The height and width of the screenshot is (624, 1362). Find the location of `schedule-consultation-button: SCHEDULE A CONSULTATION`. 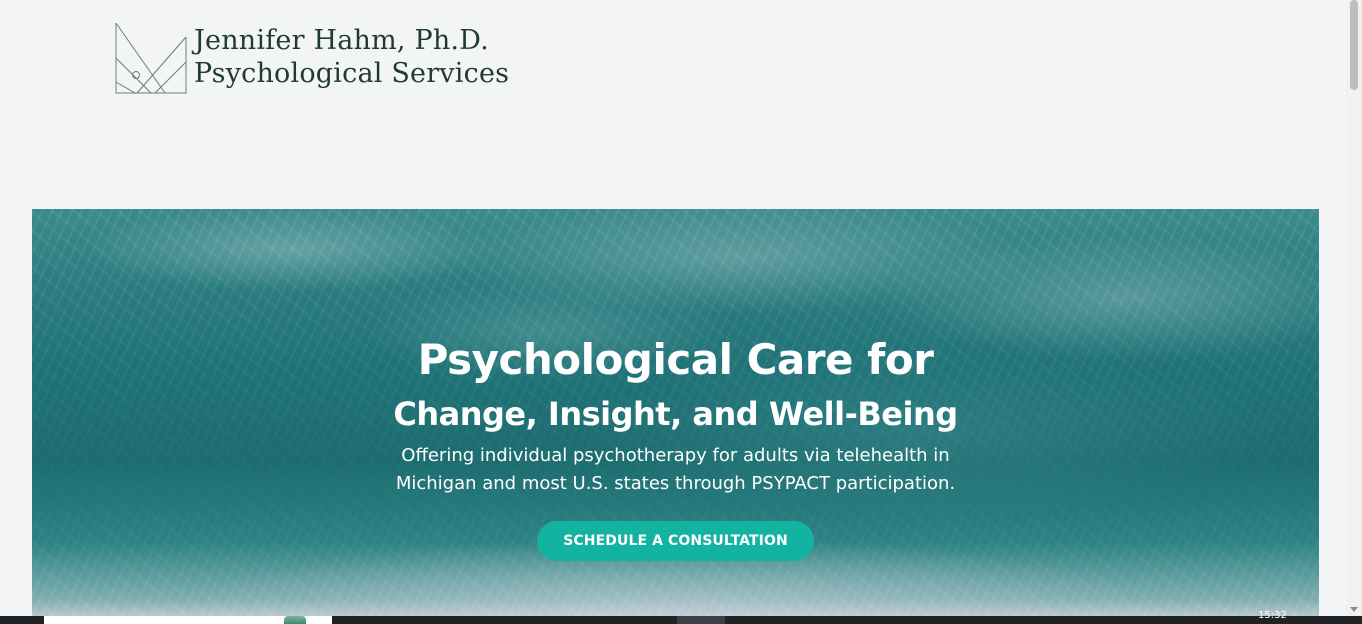

schedule-consultation-button: SCHEDULE A CONSULTATION is located at coordinates (675, 541).